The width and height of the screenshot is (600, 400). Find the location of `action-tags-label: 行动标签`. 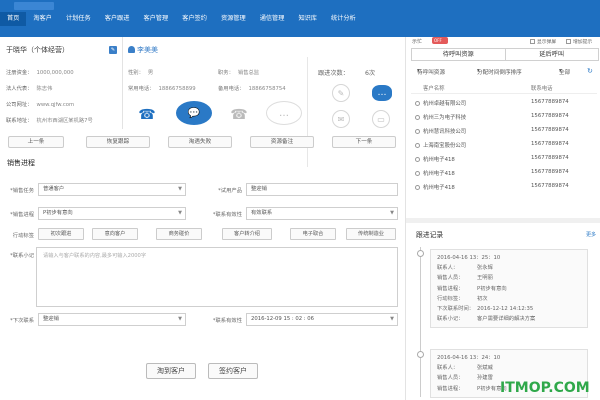

action-tags-label: 行动标签 is located at coordinates (23, 236).